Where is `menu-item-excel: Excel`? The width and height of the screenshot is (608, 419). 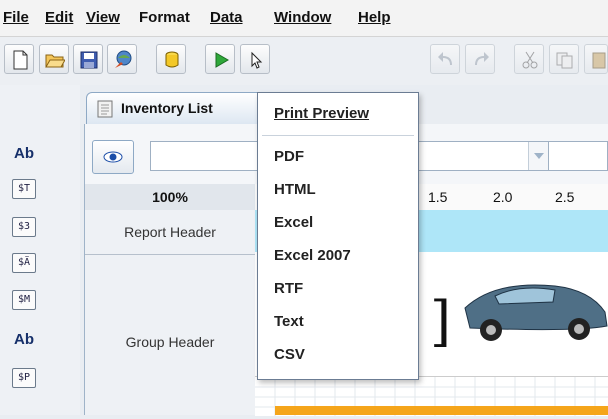 menu-item-excel: Excel is located at coordinates (293, 222).